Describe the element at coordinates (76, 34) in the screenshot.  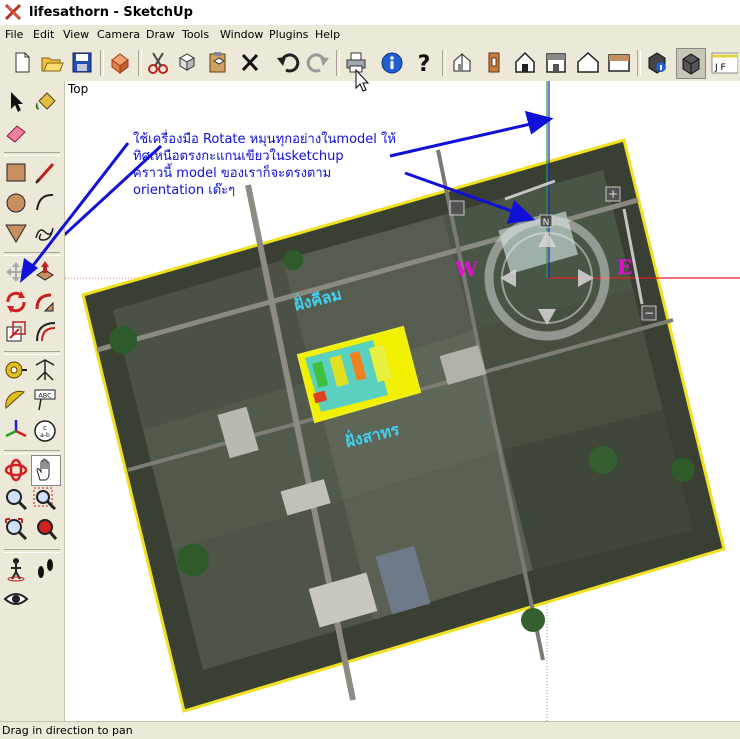
I see `menu-view: View` at that location.